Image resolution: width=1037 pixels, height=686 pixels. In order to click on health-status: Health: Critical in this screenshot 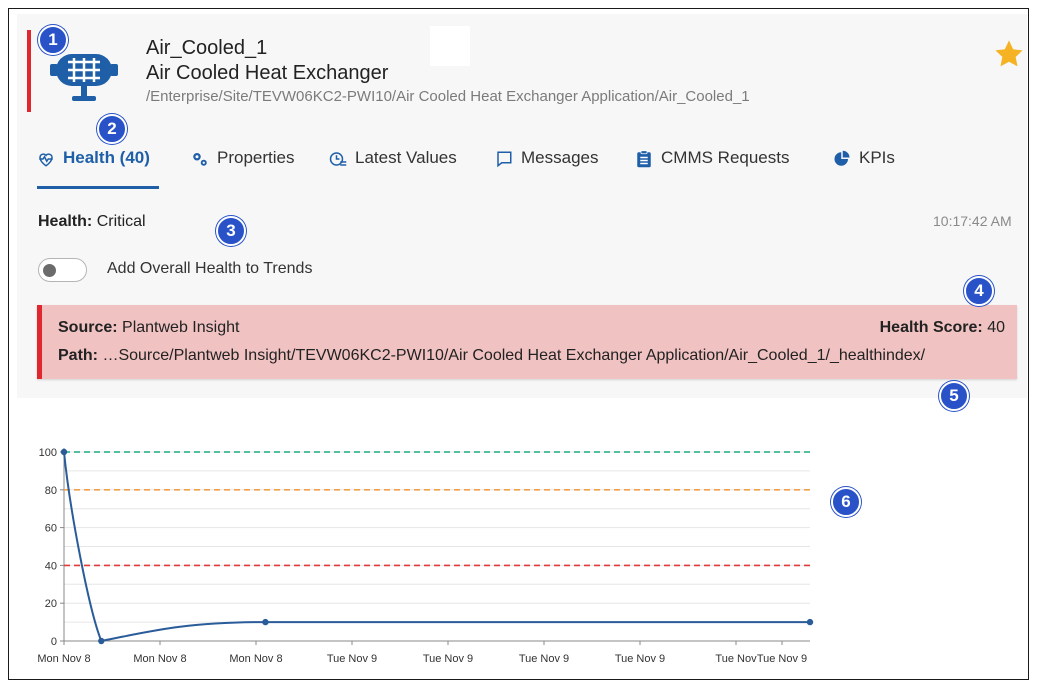, I will do `click(92, 222)`.